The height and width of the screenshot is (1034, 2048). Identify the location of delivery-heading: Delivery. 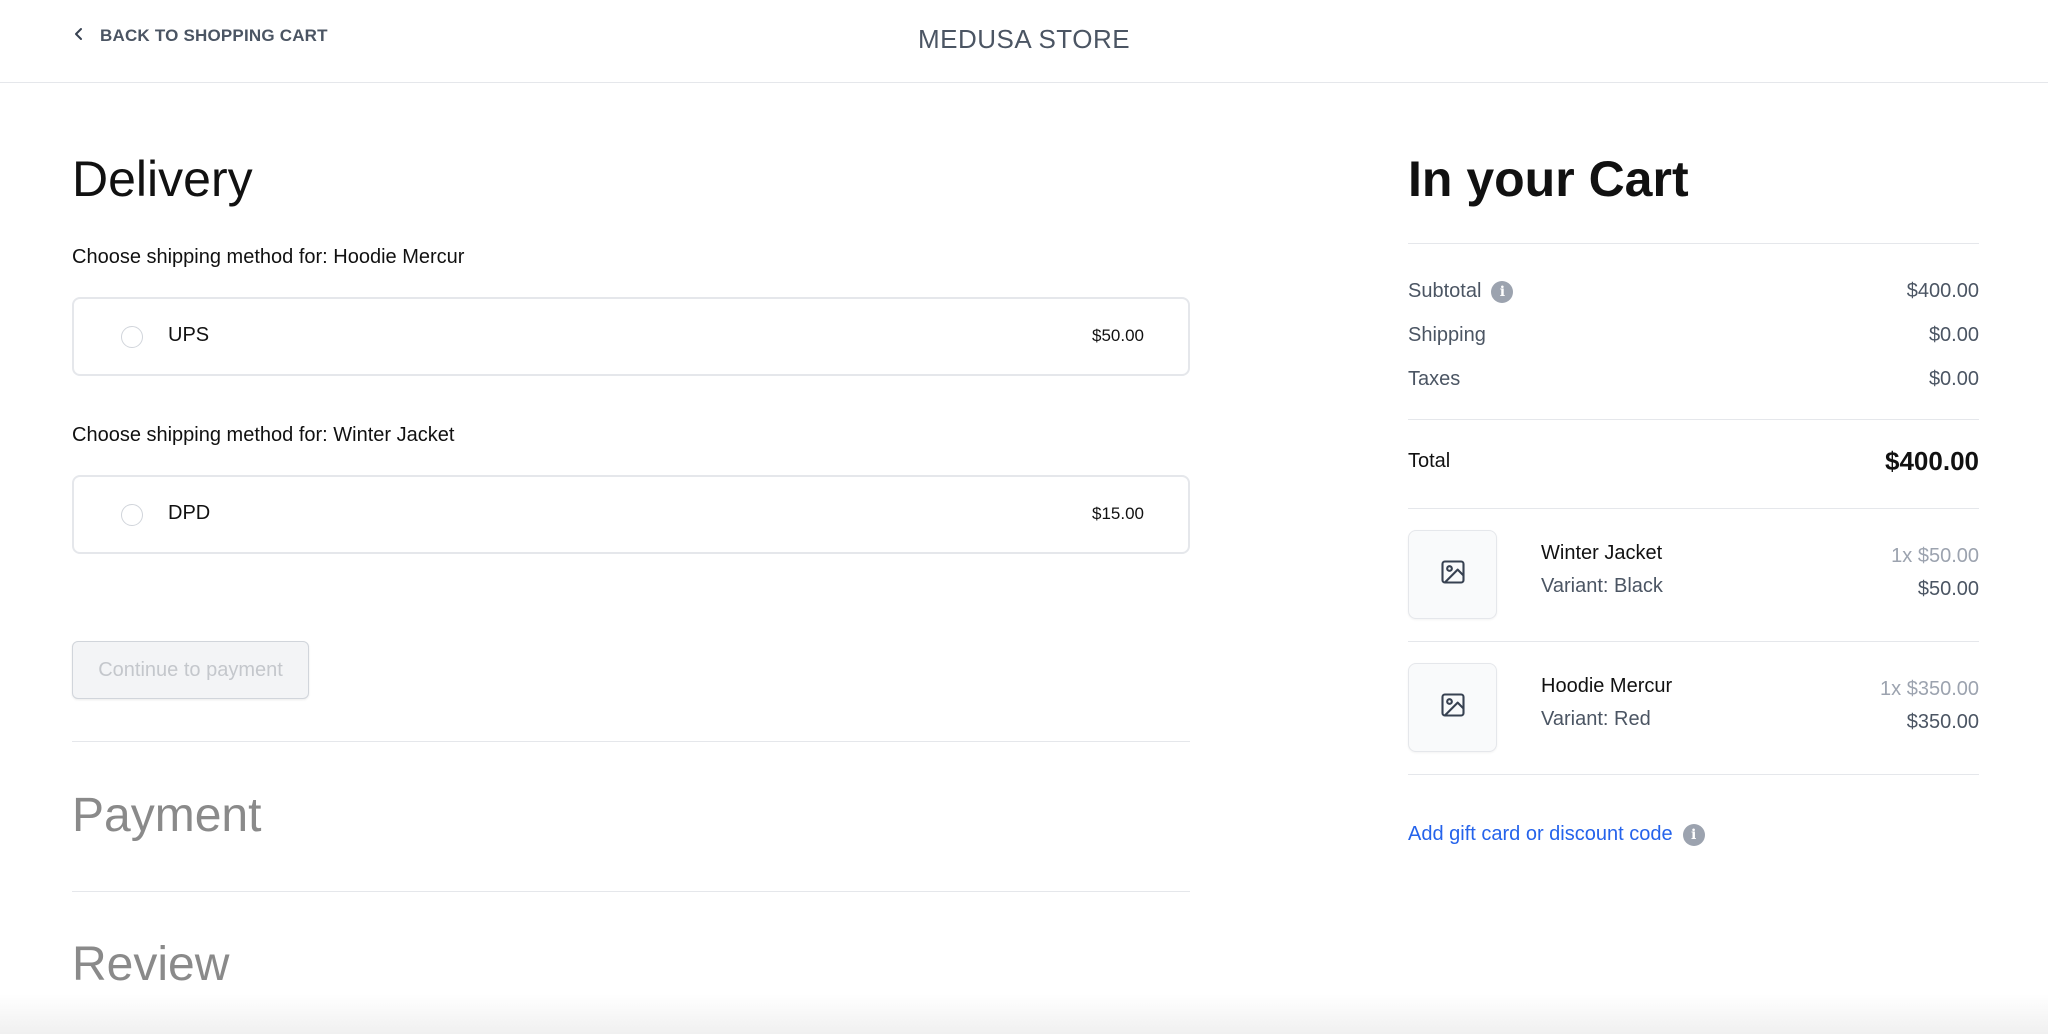
(162, 179).